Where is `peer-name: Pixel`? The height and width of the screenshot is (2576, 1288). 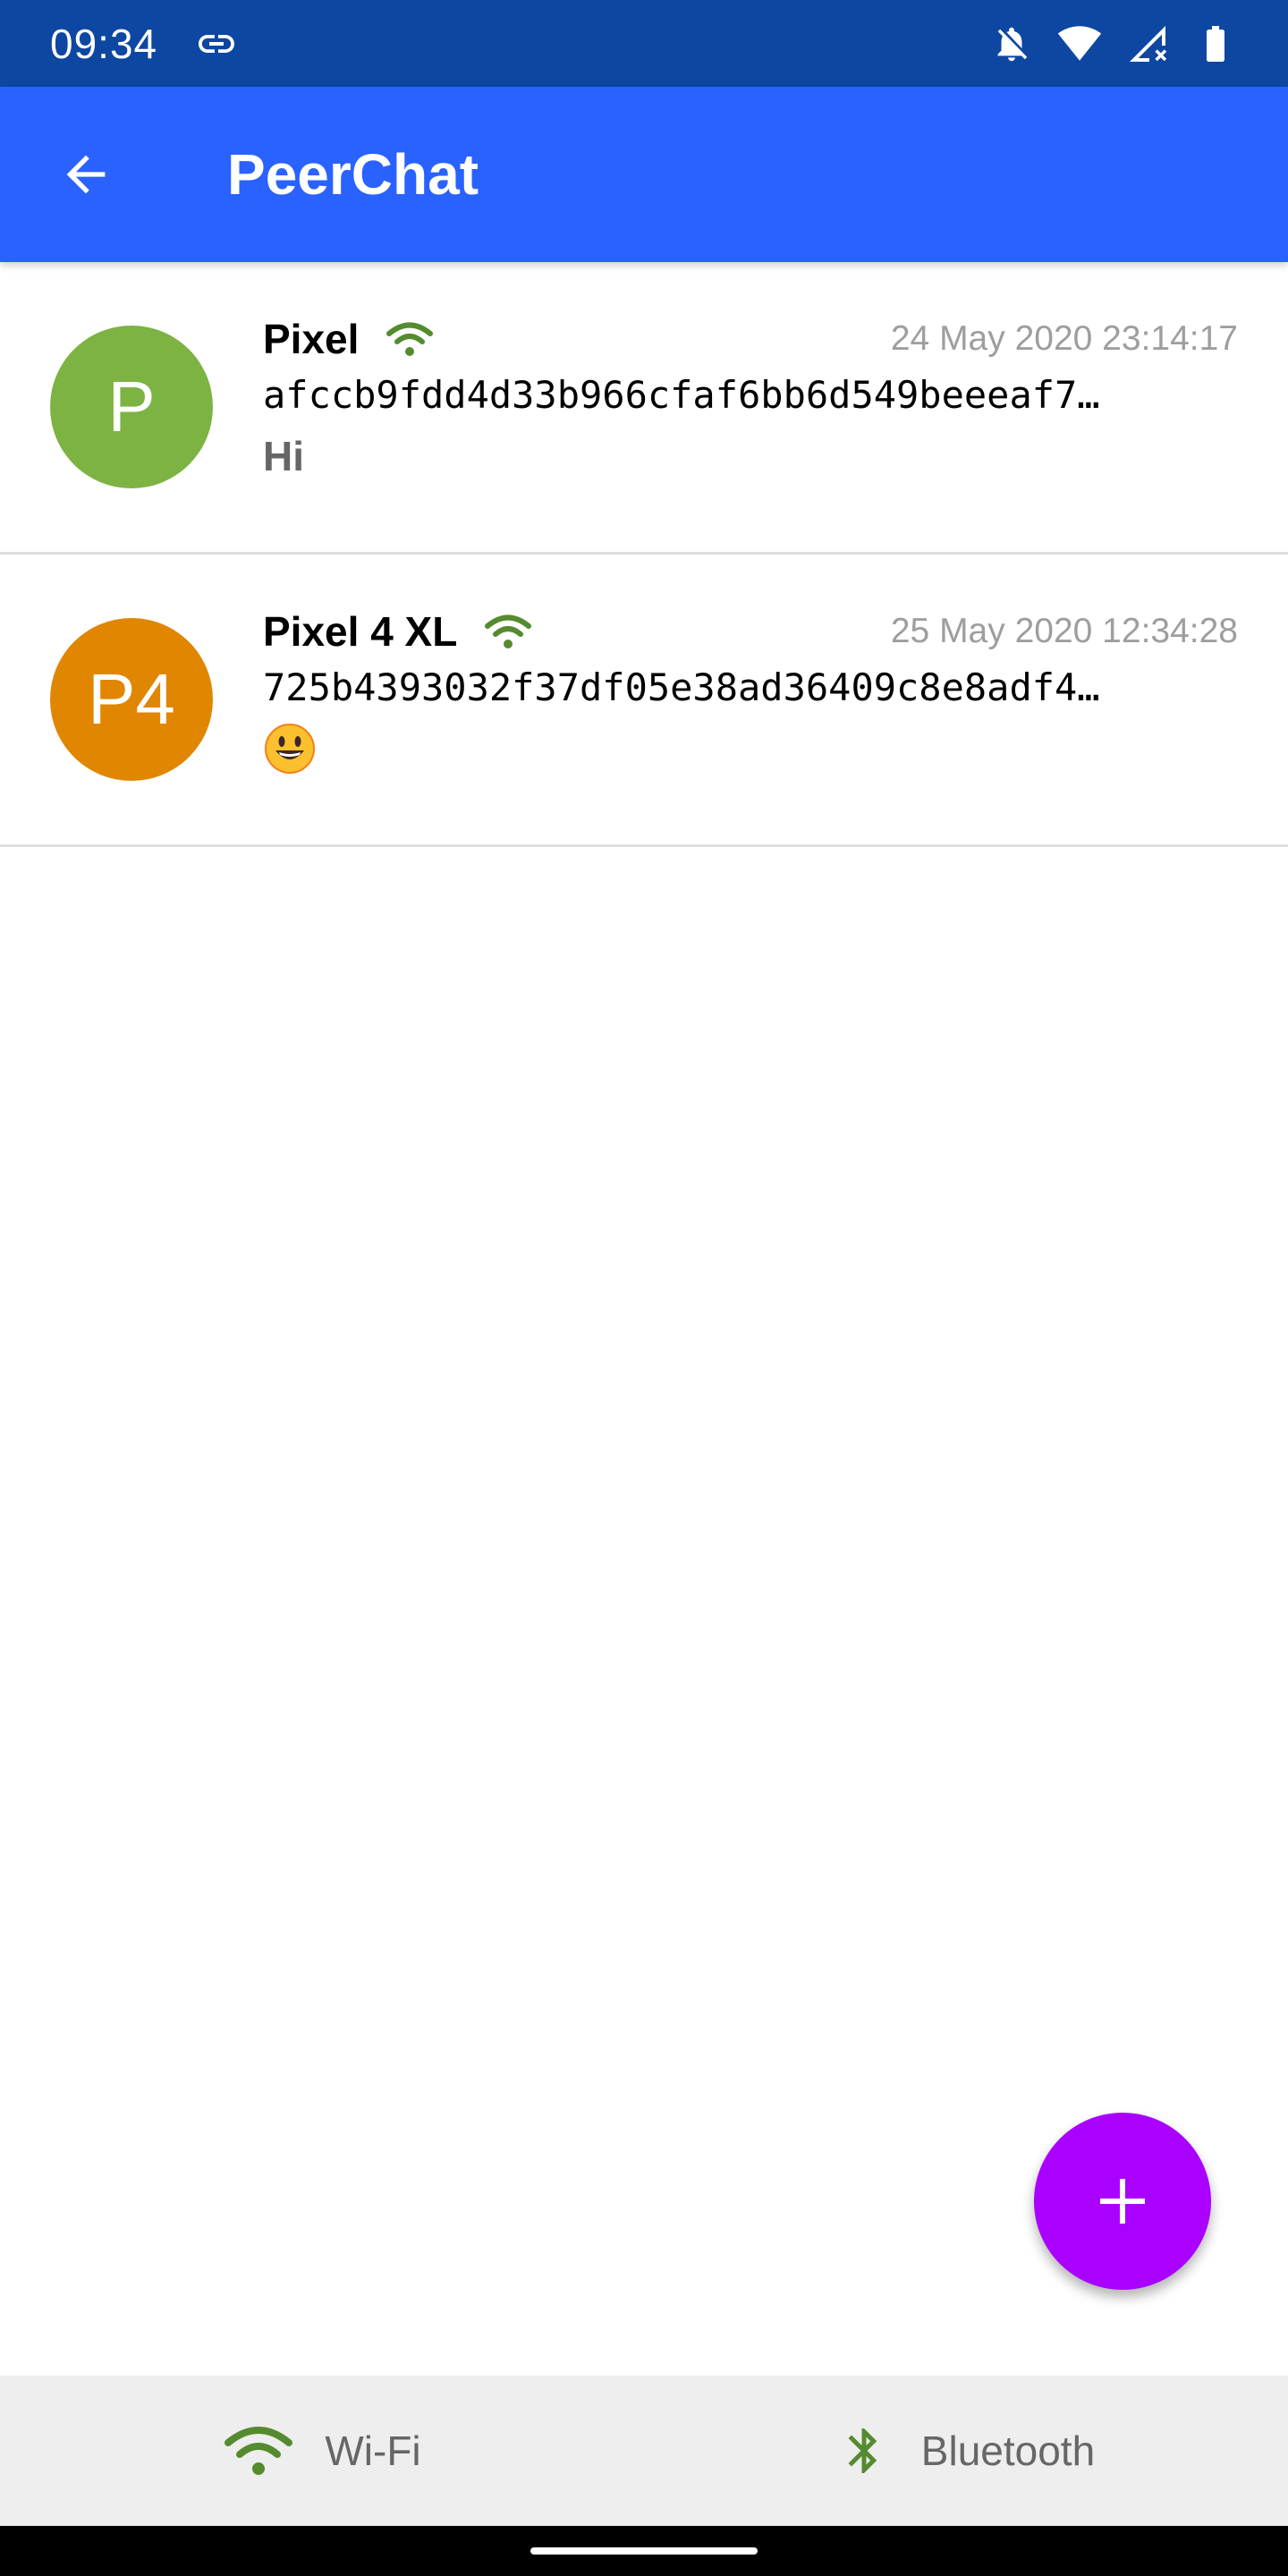 peer-name: Pixel is located at coordinates (311, 339).